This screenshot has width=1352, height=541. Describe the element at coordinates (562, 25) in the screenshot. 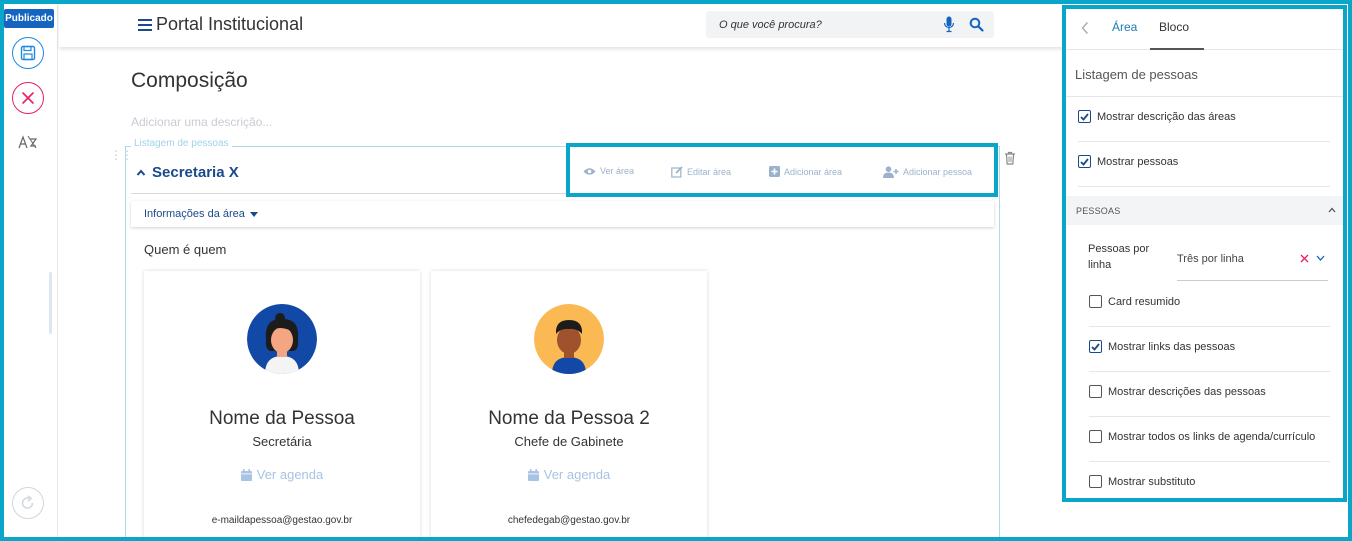

I see `top-header: Portal Institucional` at that location.